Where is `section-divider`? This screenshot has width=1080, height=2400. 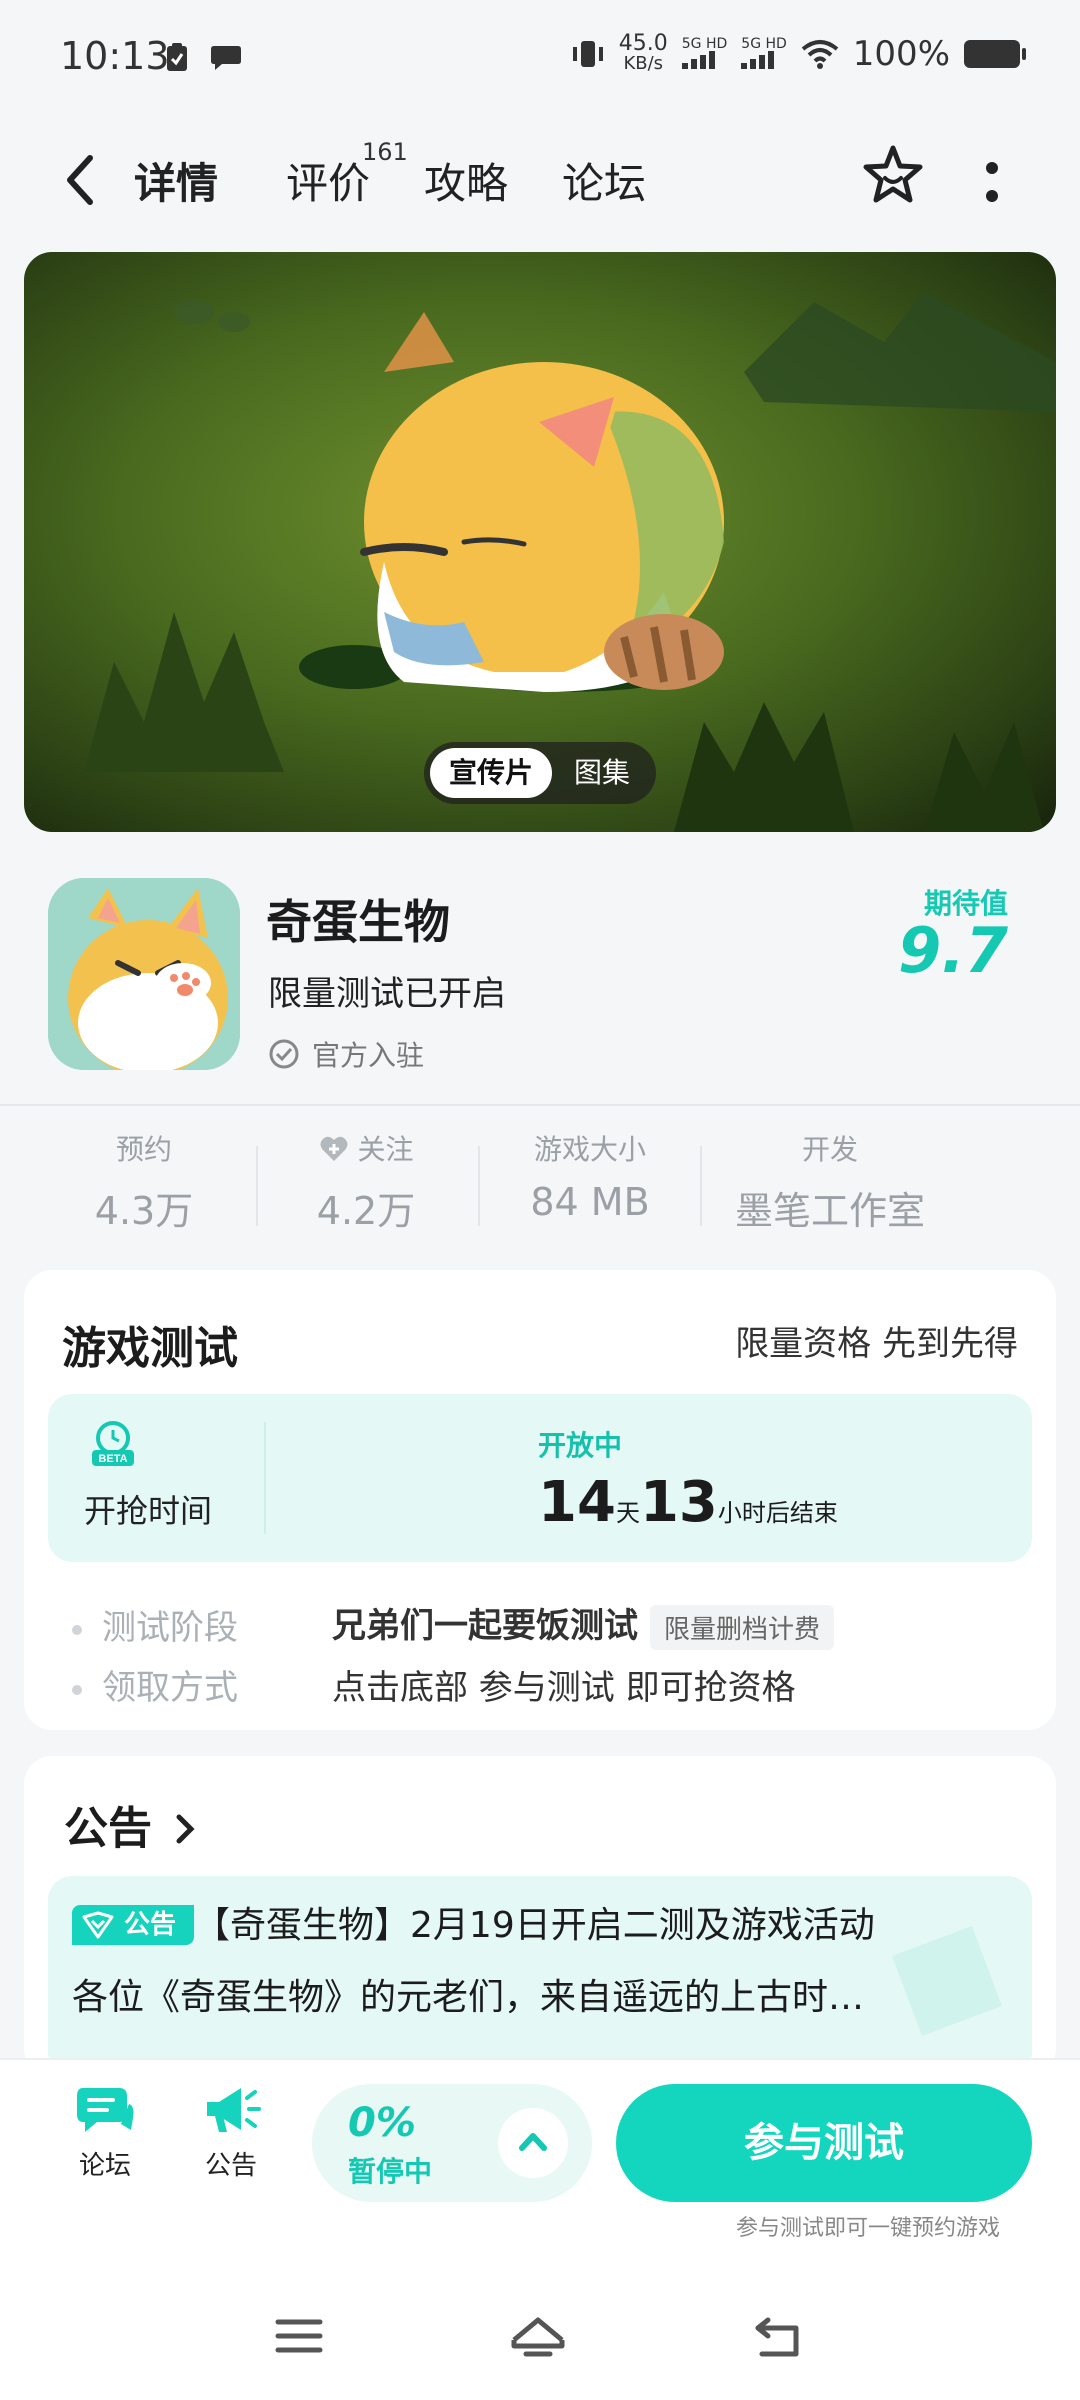
section-divider is located at coordinates (540, 1105).